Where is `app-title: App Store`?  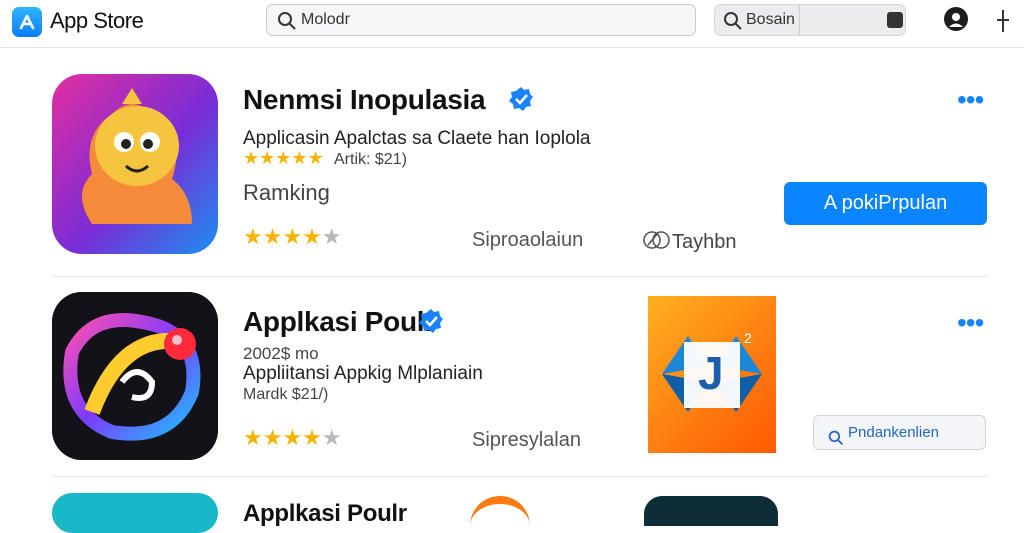 app-title: App Store is located at coordinates (97, 20).